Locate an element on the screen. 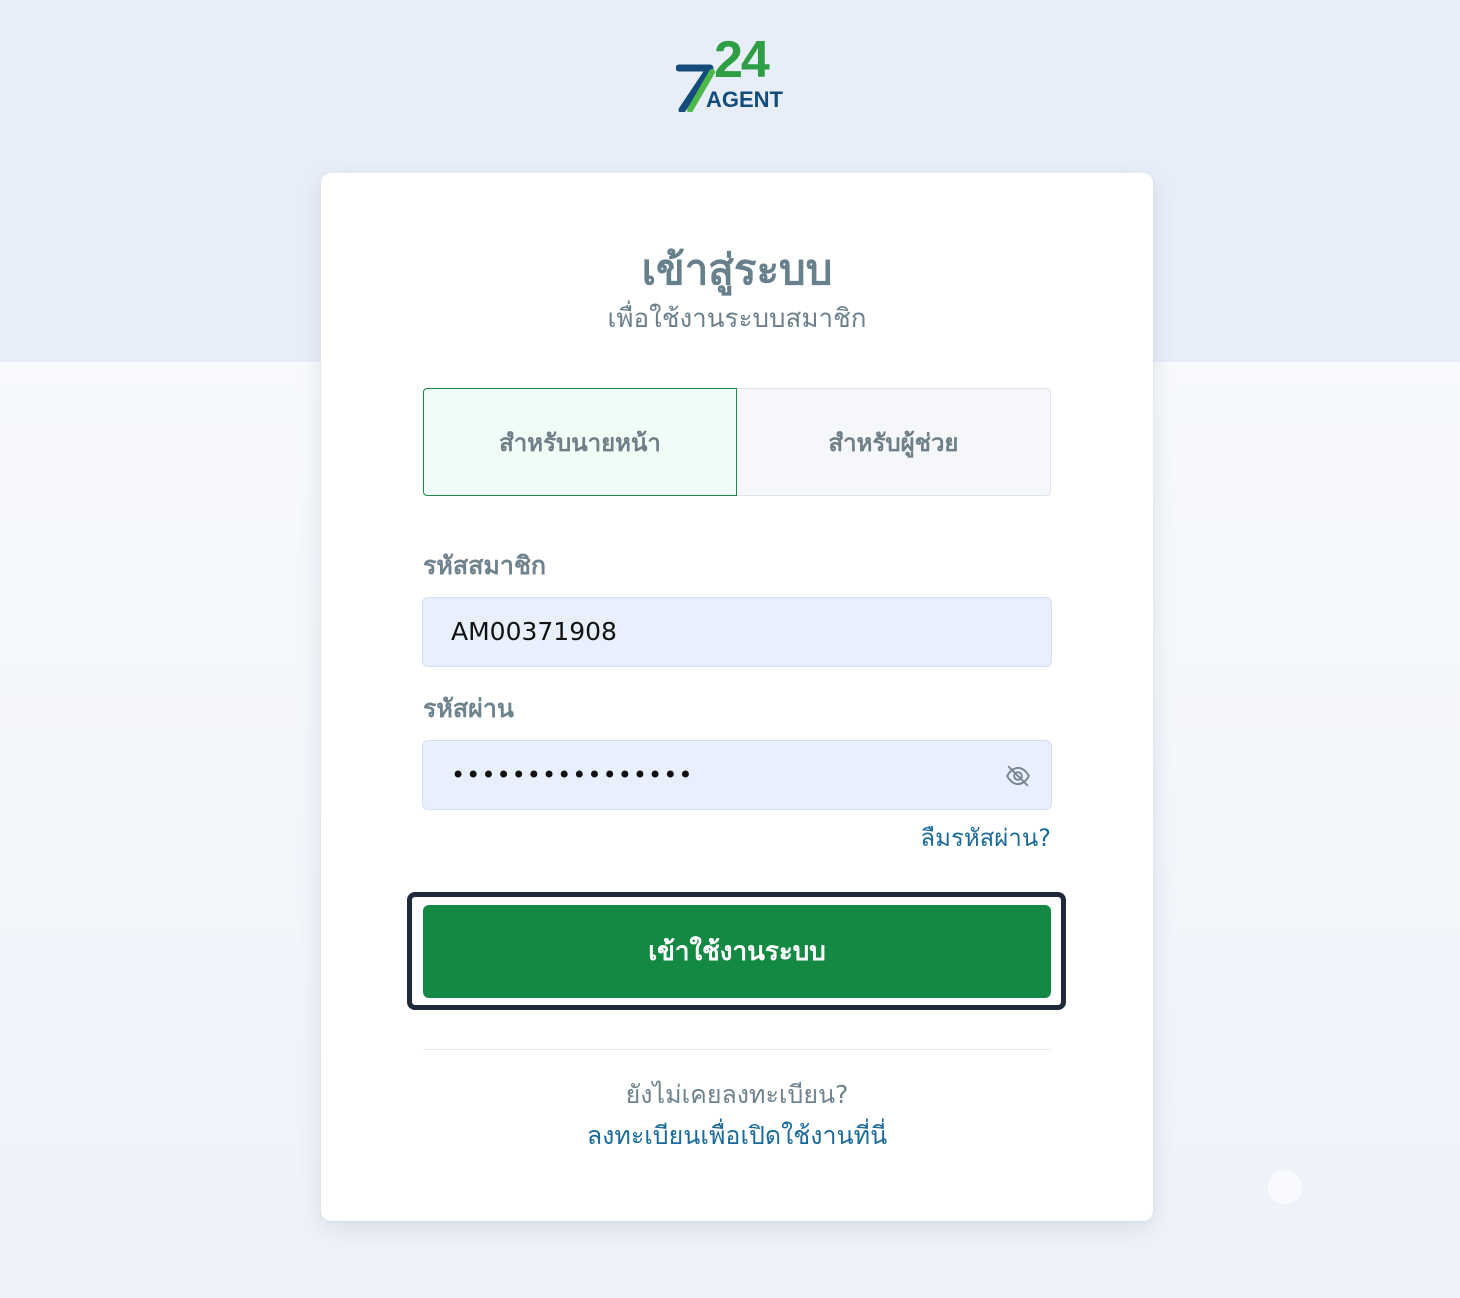  floating-widget is located at coordinates (1285, 1187).